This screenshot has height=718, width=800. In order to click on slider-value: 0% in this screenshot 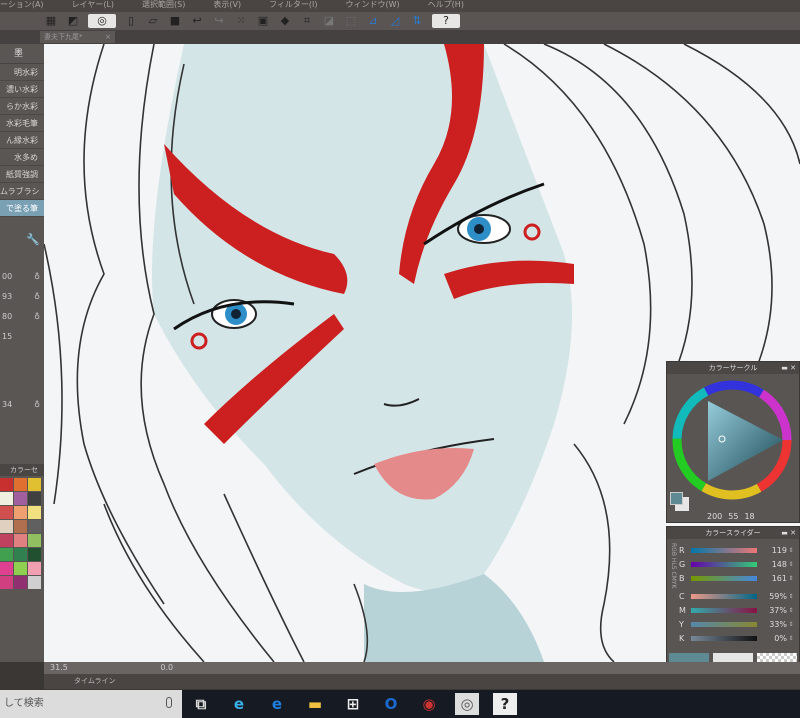, I will do `click(774, 638)`.